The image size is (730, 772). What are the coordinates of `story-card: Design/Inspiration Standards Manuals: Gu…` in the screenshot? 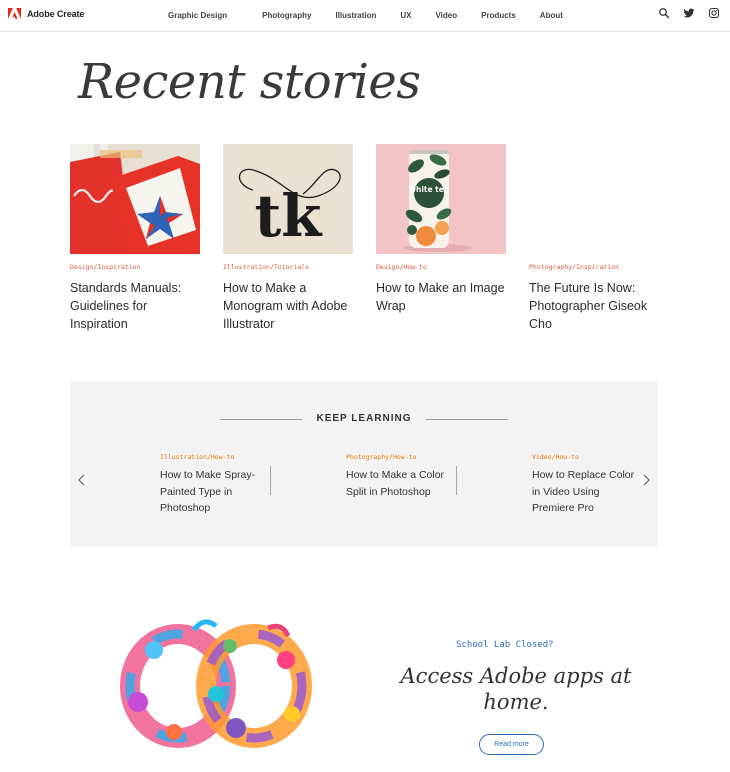 It's located at (135, 238).